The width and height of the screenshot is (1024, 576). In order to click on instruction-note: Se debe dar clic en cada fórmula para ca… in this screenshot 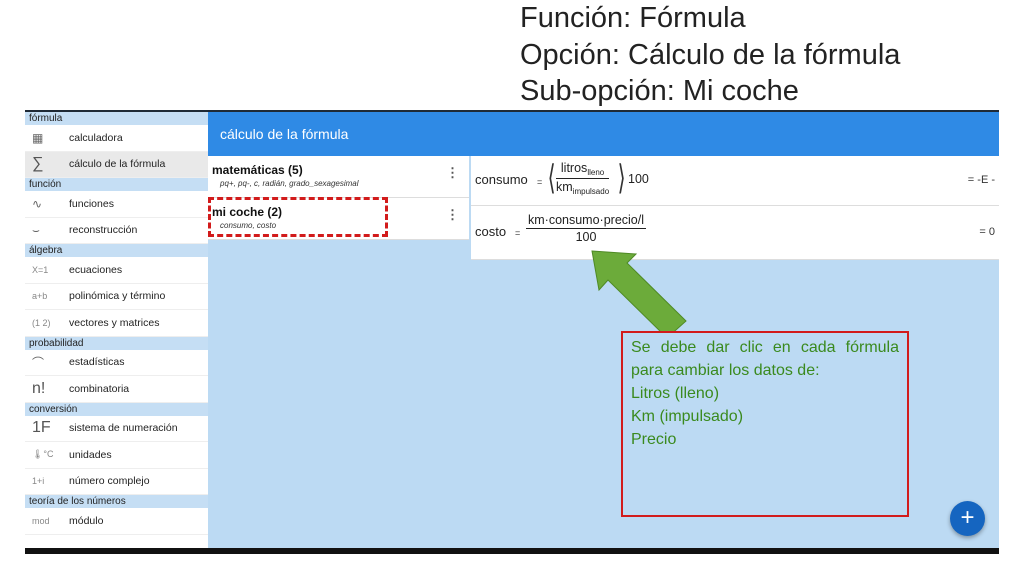, I will do `click(765, 424)`.